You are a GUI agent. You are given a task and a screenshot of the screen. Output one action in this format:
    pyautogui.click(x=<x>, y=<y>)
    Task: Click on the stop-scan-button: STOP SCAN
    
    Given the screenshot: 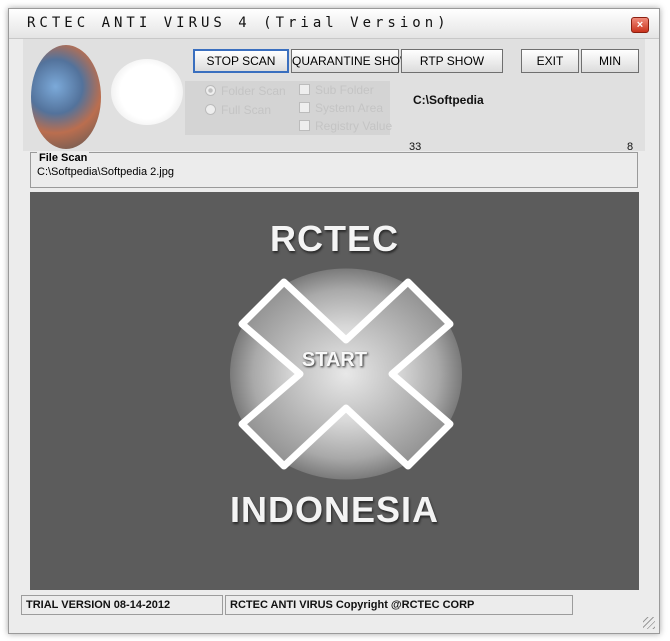 What is the action you would take?
    pyautogui.click(x=241, y=61)
    